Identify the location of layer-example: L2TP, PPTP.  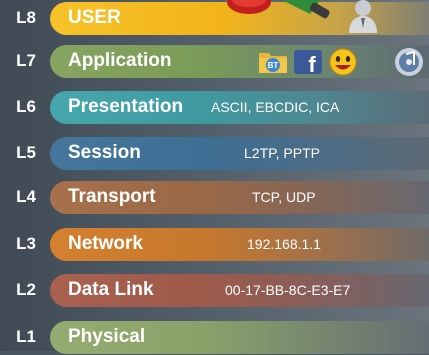
(282, 153).